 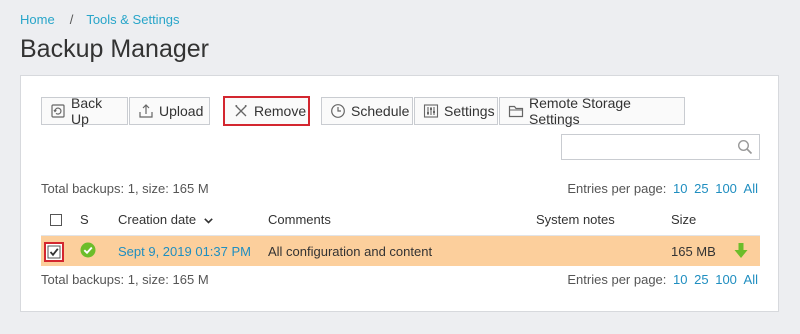 I want to click on entries-option-100-bottom: 100, so click(x=726, y=279).